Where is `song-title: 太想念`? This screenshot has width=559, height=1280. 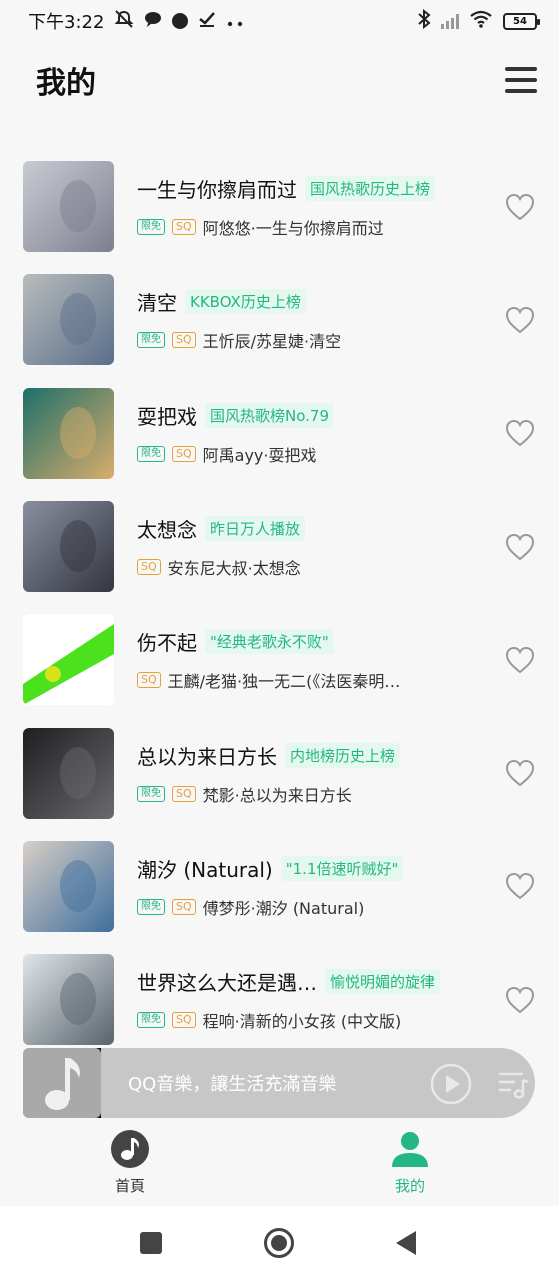 song-title: 太想念 is located at coordinates (167, 530).